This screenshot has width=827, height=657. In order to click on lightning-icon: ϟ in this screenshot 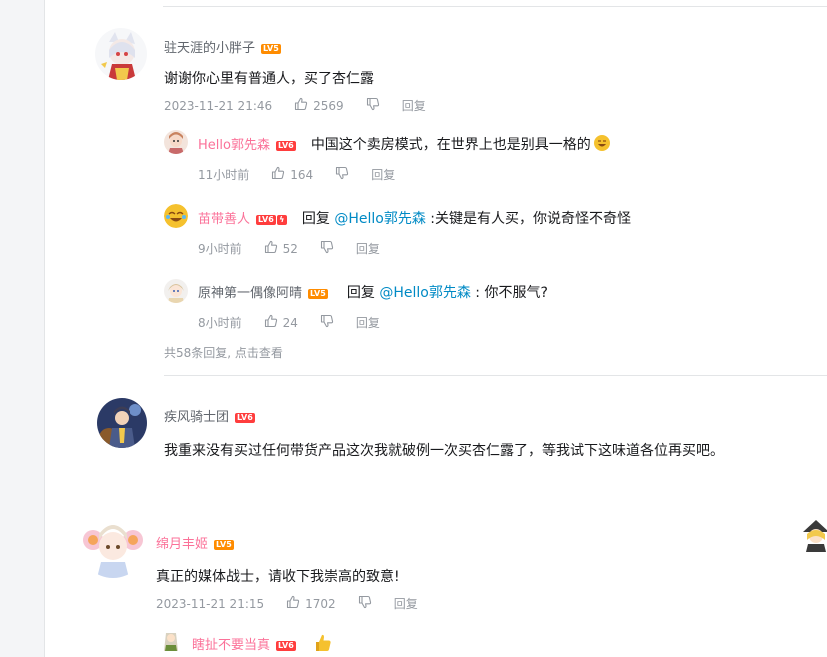, I will do `click(281, 220)`.